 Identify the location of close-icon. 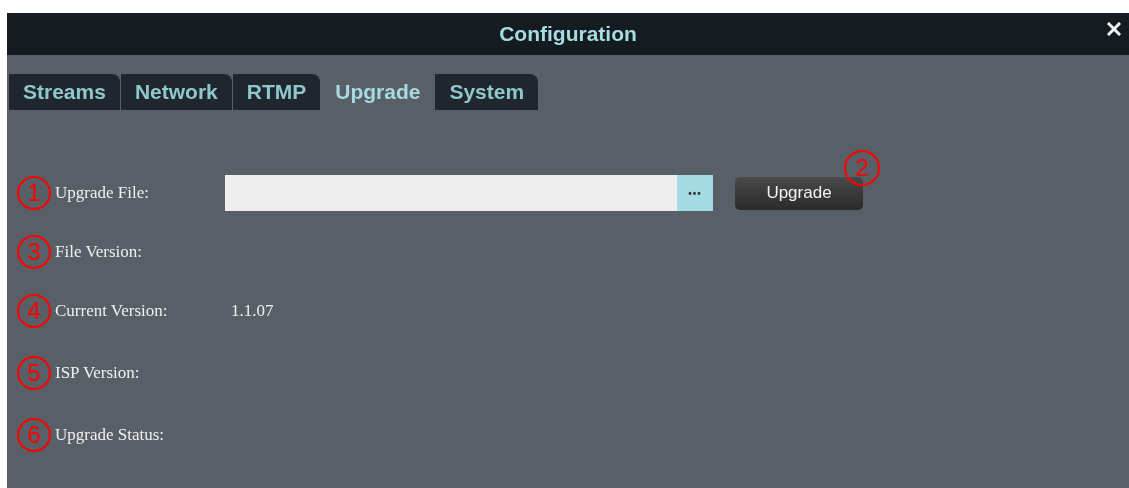
(1114, 29).